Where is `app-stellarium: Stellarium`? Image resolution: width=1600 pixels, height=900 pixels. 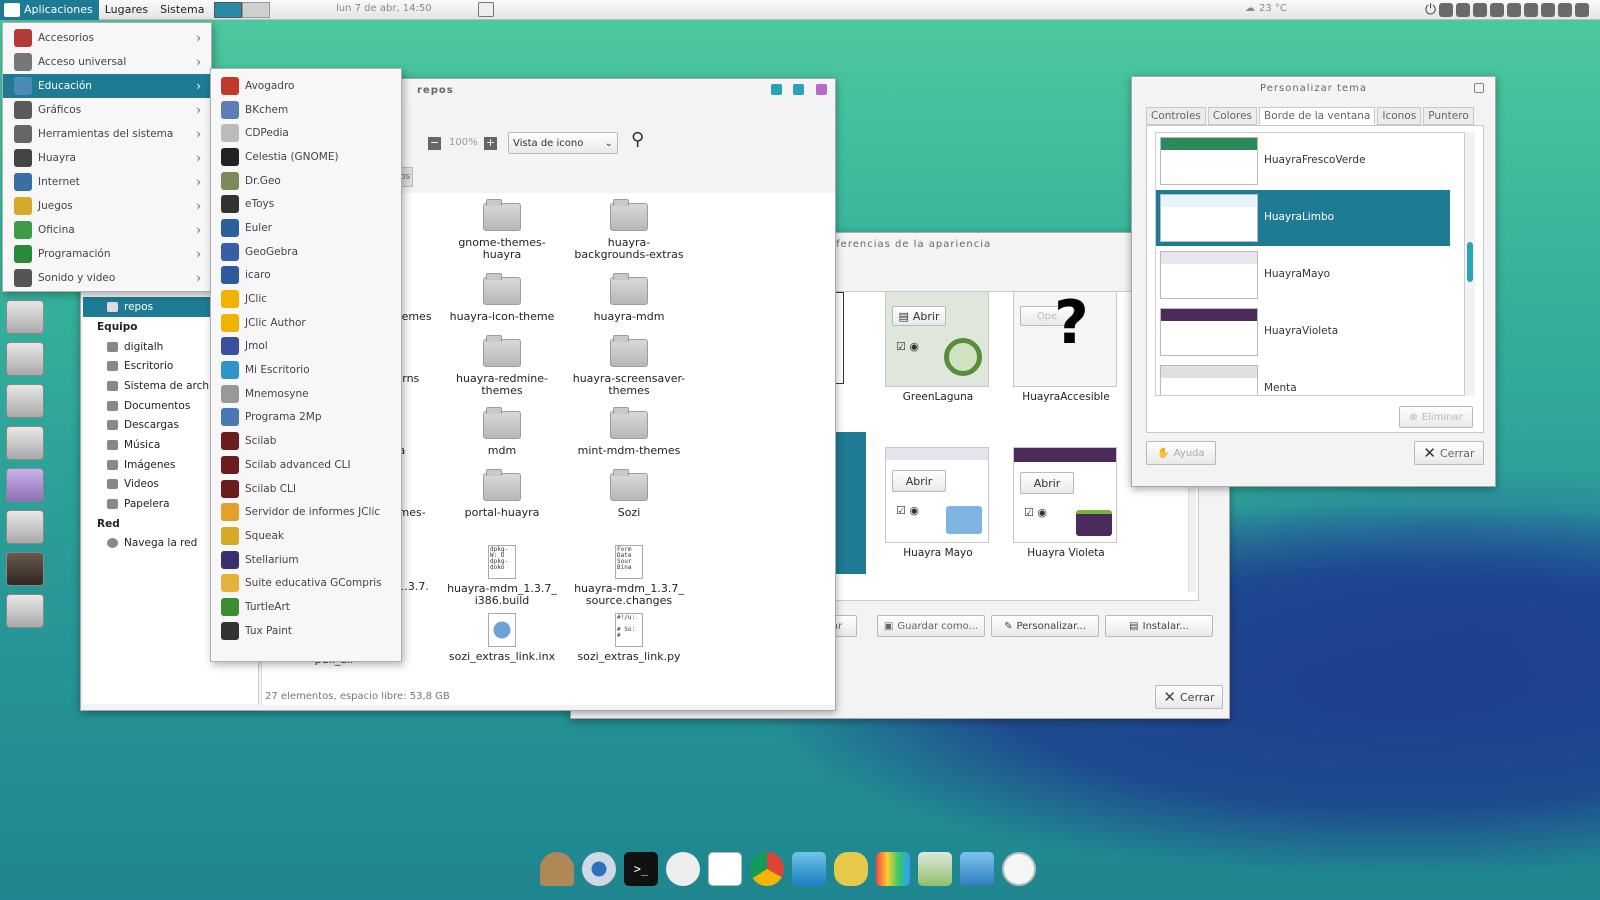 app-stellarium: Stellarium is located at coordinates (306, 560).